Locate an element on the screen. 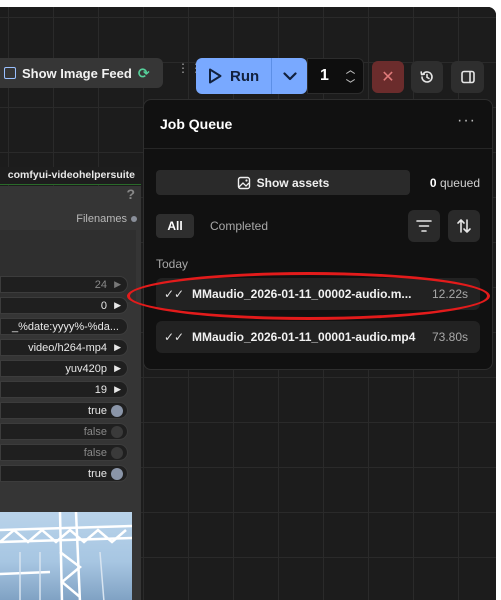  widget-value: 0 is located at coordinates (103, 305).